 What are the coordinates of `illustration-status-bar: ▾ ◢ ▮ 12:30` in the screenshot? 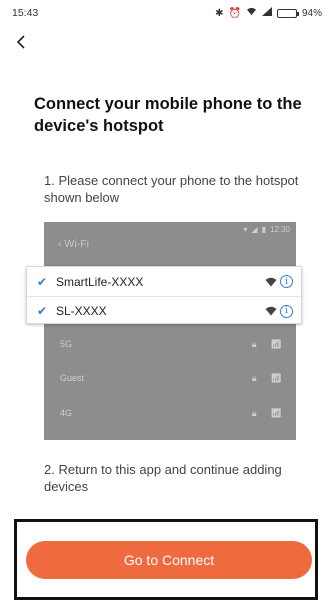 It's located at (266, 229).